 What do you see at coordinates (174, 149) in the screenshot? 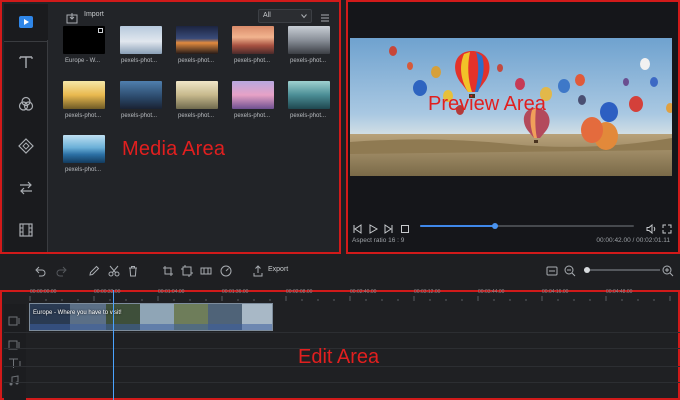
I see `media-area-annotation: Media Area` at bounding box center [174, 149].